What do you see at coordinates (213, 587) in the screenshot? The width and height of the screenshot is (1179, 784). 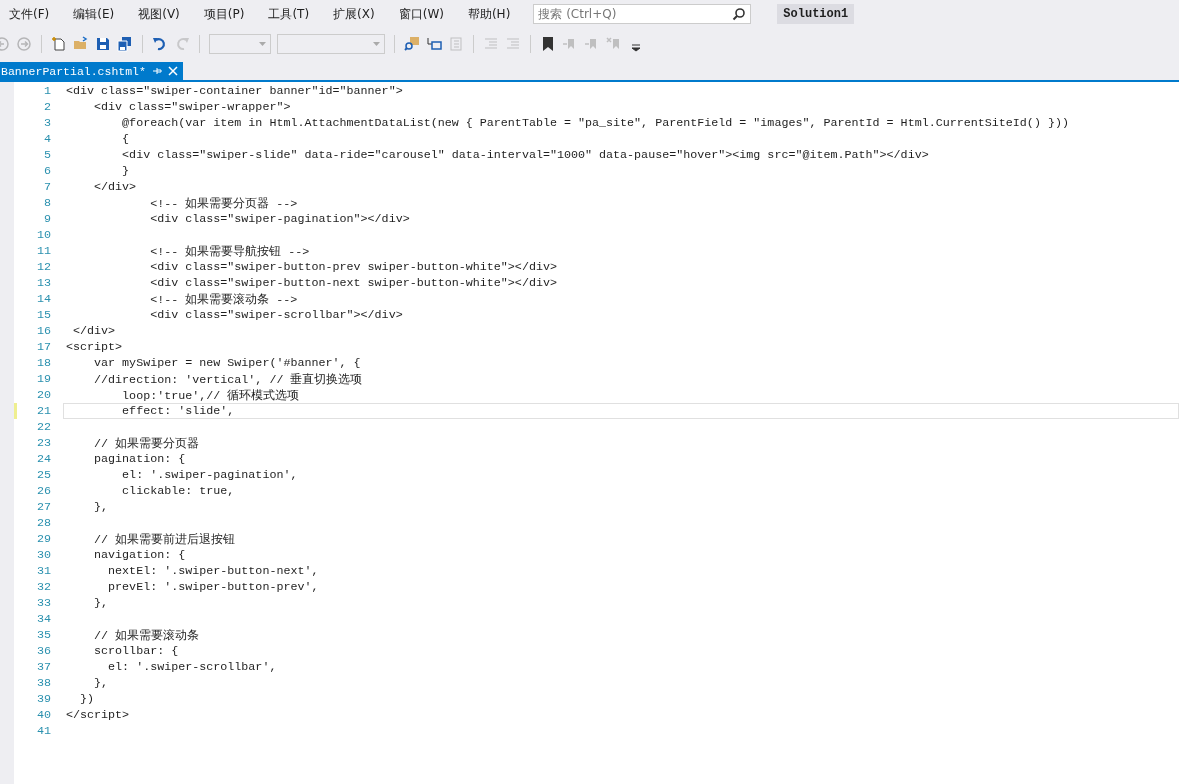 I see `code-line: prevEl: '.swiper-button-prev',` at bounding box center [213, 587].